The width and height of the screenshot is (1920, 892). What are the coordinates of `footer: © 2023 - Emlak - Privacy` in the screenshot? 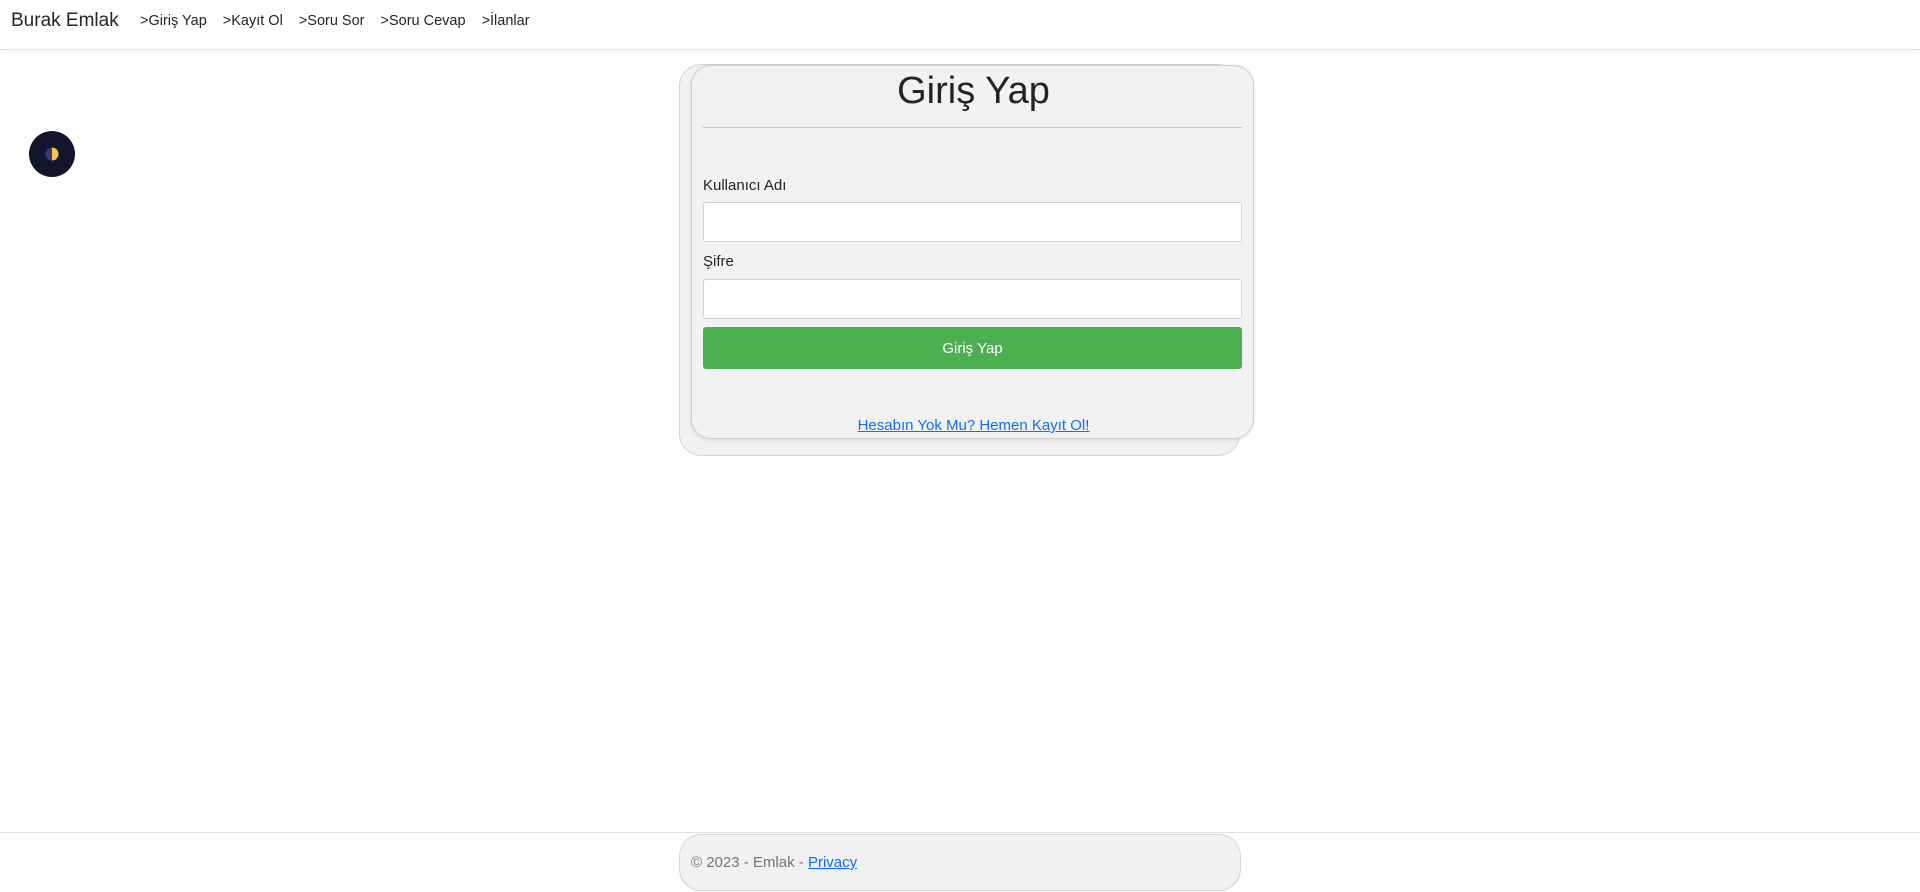 It's located at (960, 862).